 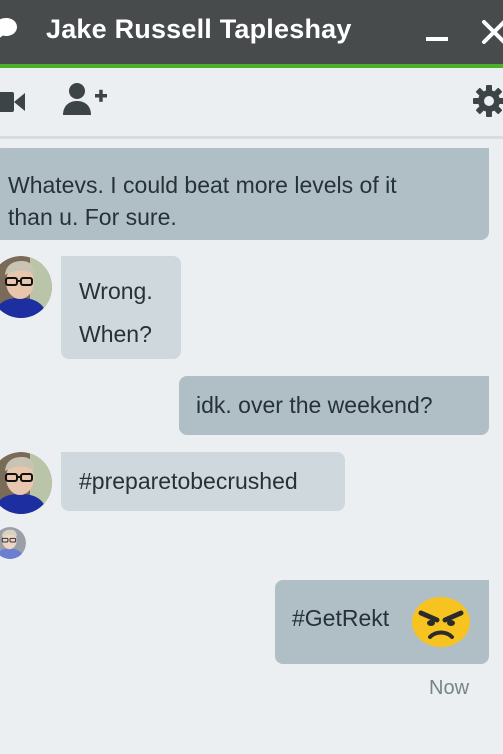 I want to click on message-line: Whatevs. I could beat more levels of it, so click(x=202, y=185).